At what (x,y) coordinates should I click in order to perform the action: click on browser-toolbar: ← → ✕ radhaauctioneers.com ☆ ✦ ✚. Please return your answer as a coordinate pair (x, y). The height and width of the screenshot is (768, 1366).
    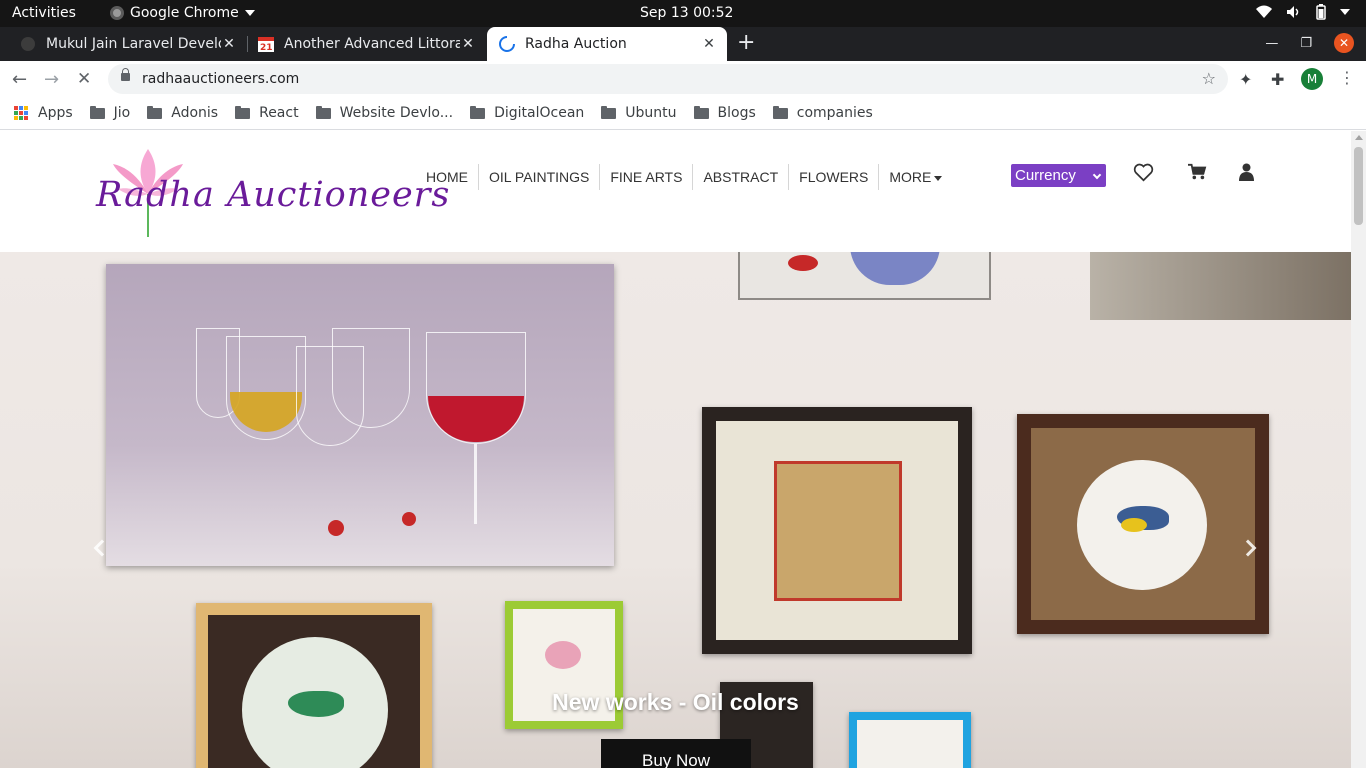
    Looking at the image, I should click on (683, 79).